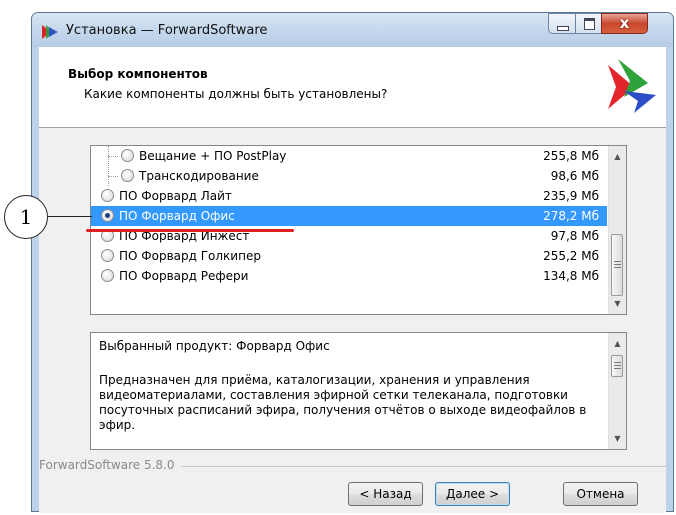 The height and width of the screenshot is (515, 676). Describe the element at coordinates (349, 156) in the screenshot. I see `component-item: Вещание + ПО PostPlay 255,8 Мб` at that location.